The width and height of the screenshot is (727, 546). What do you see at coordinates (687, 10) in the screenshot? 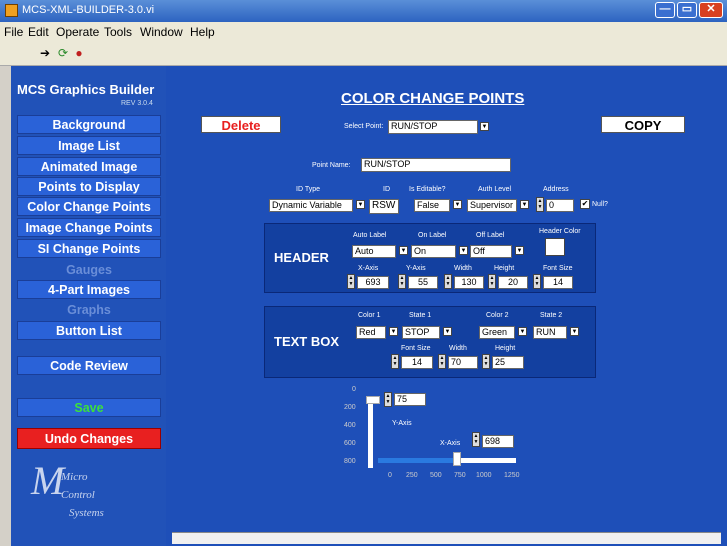
I see `maximize-button: ▭` at bounding box center [687, 10].